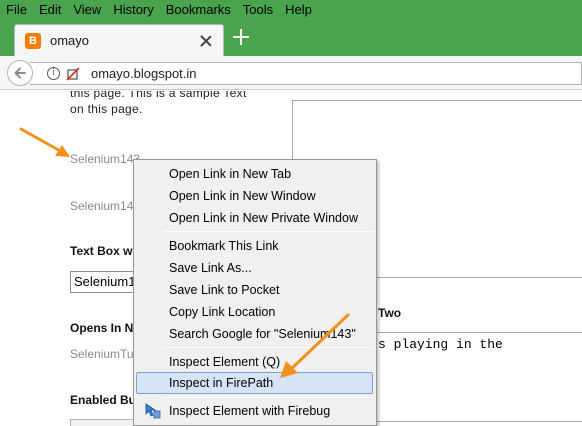  Describe the element at coordinates (158, 95) in the screenshot. I see `paragraph-line-1: this page. This is a sample Text` at that location.